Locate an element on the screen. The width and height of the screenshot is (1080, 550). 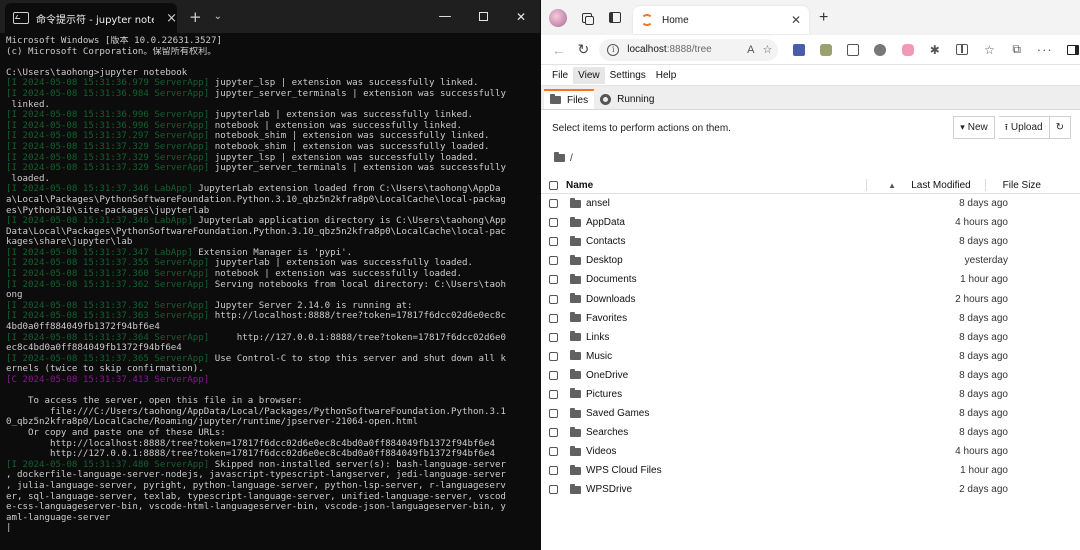
file-row: Contacts 8 days ago is located at coordinates (810, 241).